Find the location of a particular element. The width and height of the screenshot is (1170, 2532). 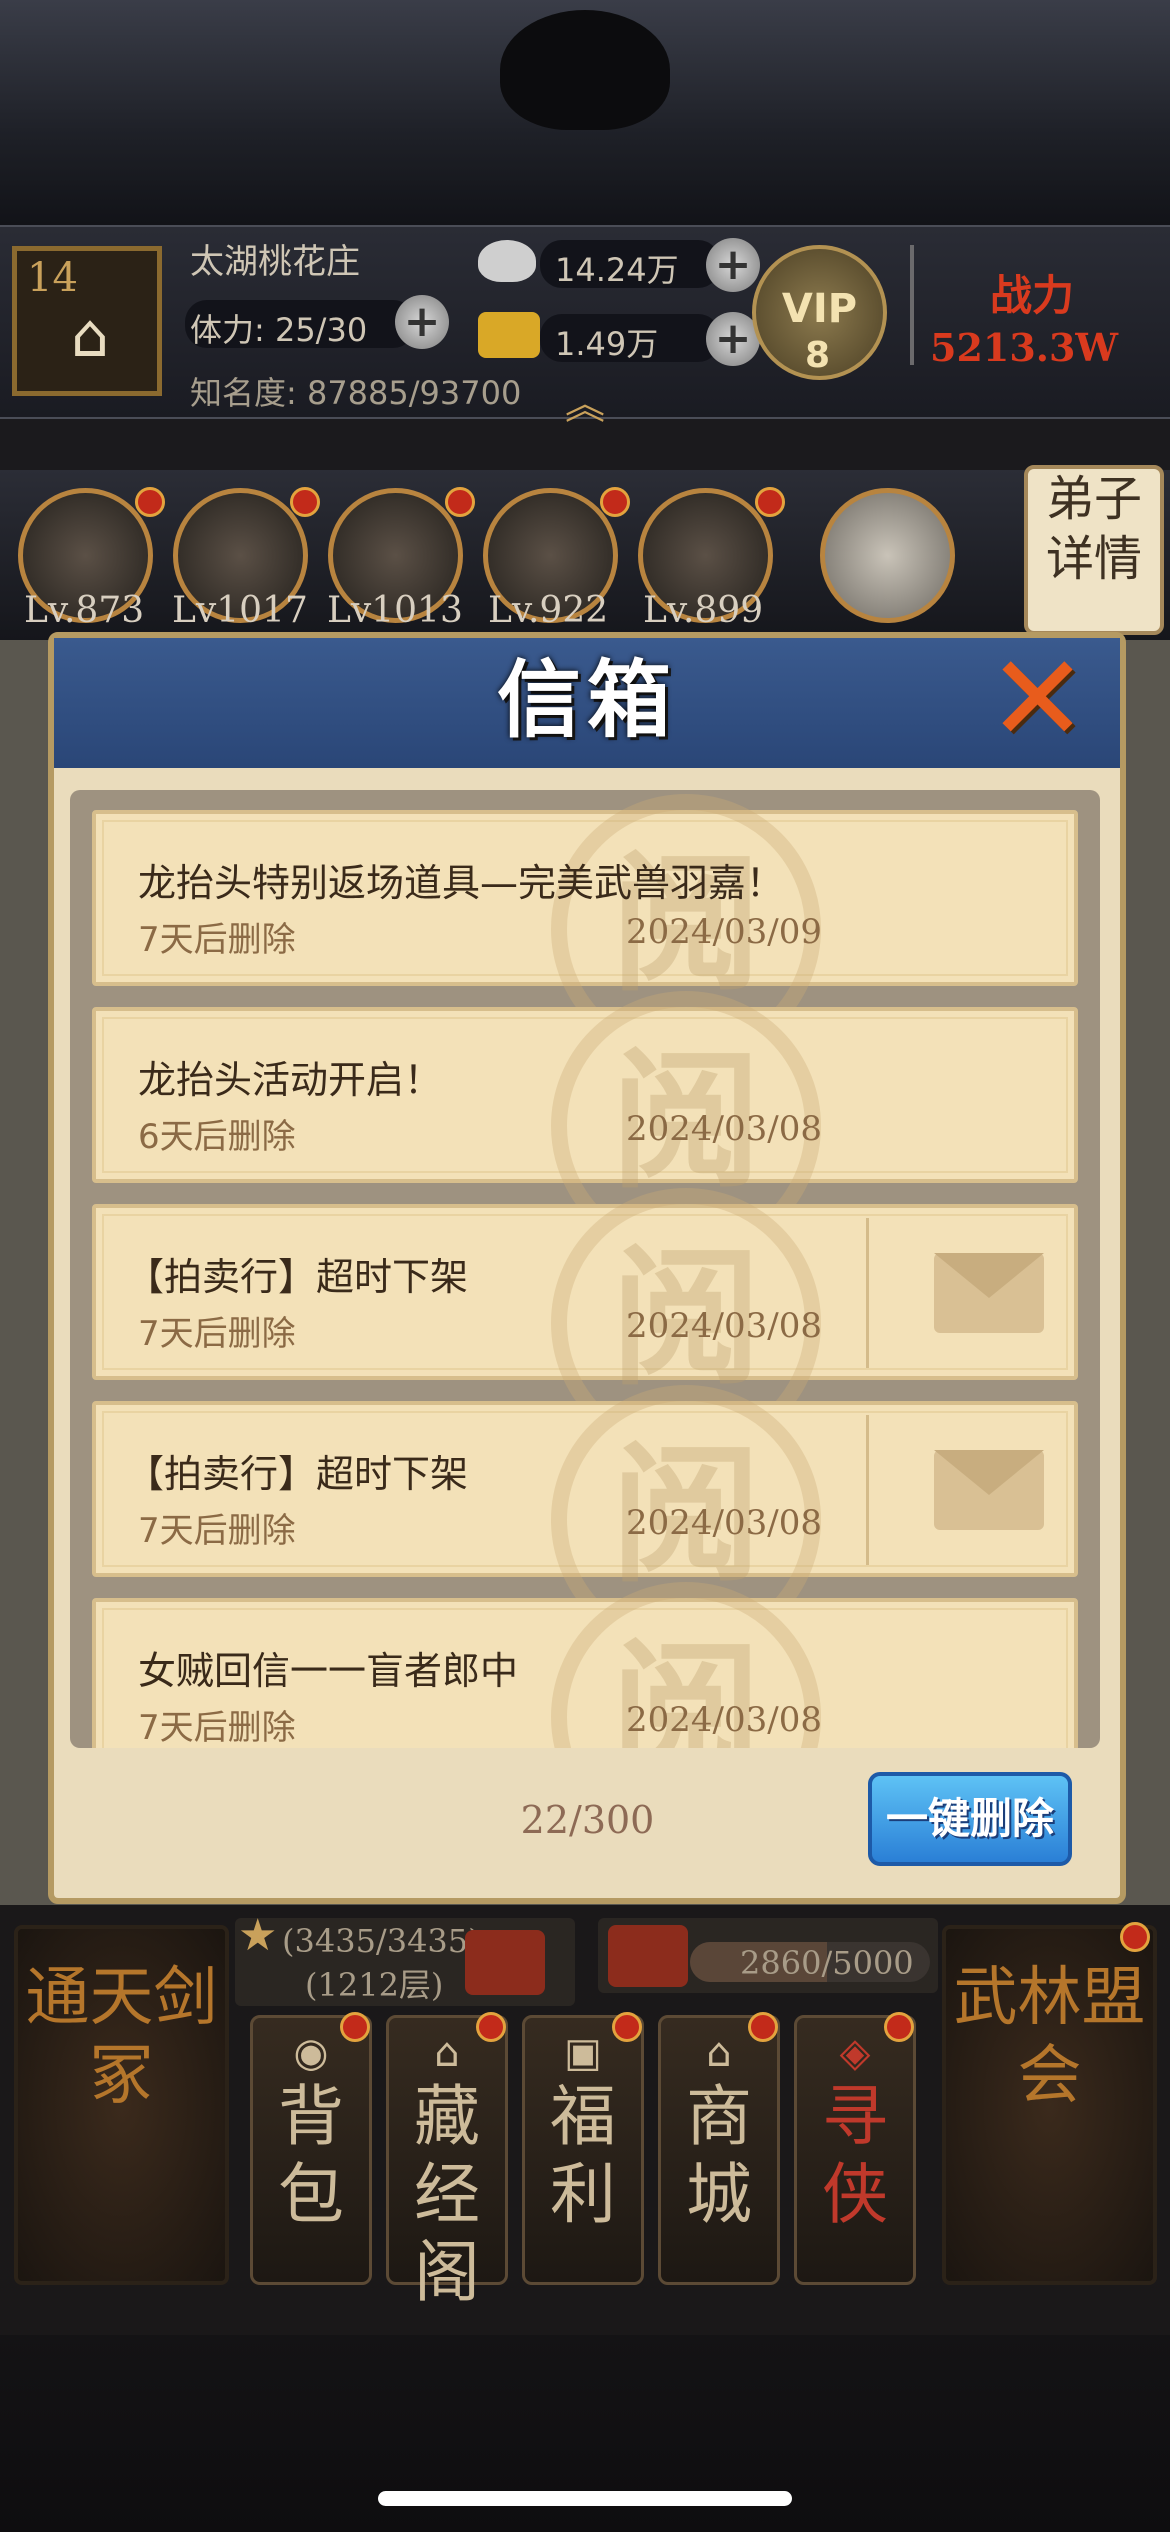

library-button: ⌂ 藏经阁 is located at coordinates (447, 2163).